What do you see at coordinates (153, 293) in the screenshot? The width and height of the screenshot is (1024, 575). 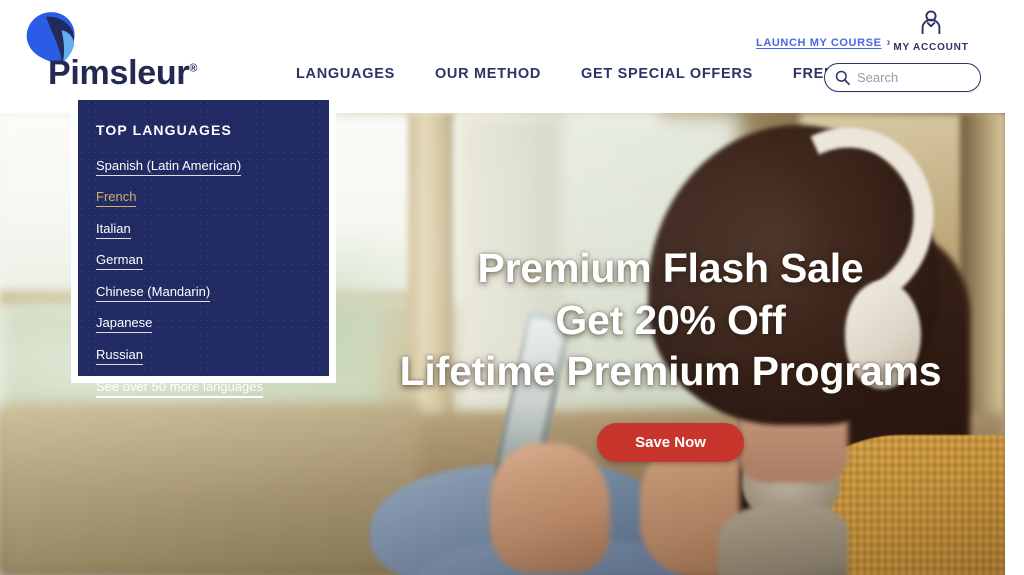 I see `language-link-chinese: Chinese (Mandarin)` at bounding box center [153, 293].